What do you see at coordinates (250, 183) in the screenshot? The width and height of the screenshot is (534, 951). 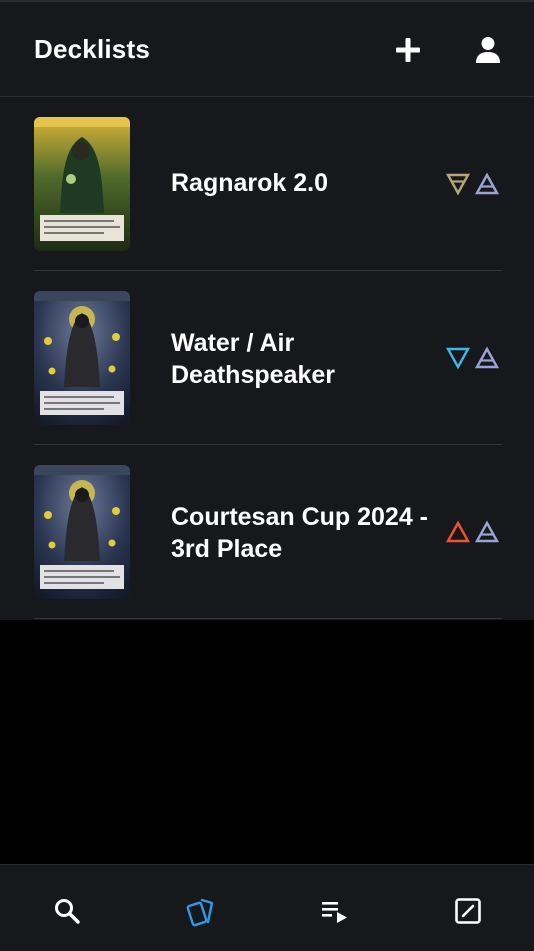 I see `deck-name: Ragnarok 2.0` at bounding box center [250, 183].